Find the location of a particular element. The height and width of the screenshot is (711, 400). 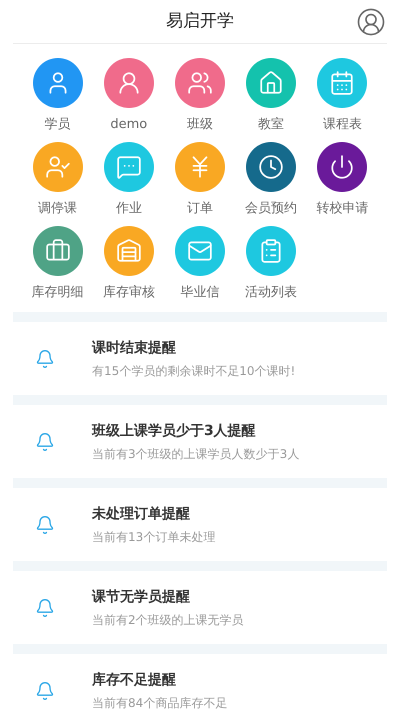

account-icon is located at coordinates (371, 22).